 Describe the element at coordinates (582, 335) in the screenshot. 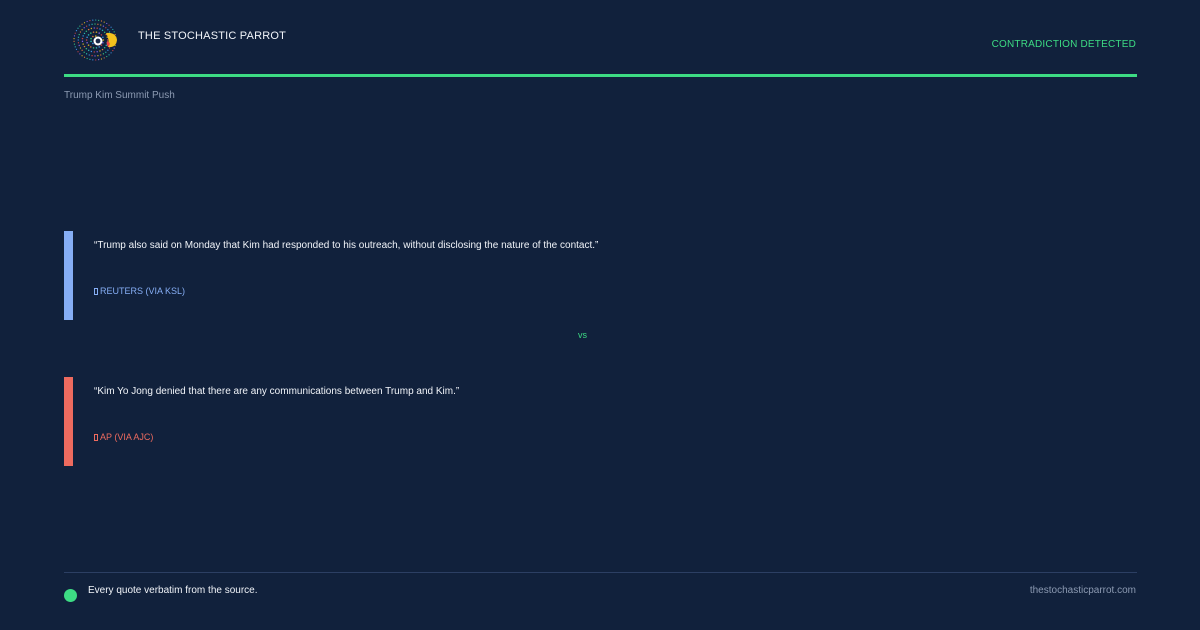

I see `versus-label: vs` at that location.